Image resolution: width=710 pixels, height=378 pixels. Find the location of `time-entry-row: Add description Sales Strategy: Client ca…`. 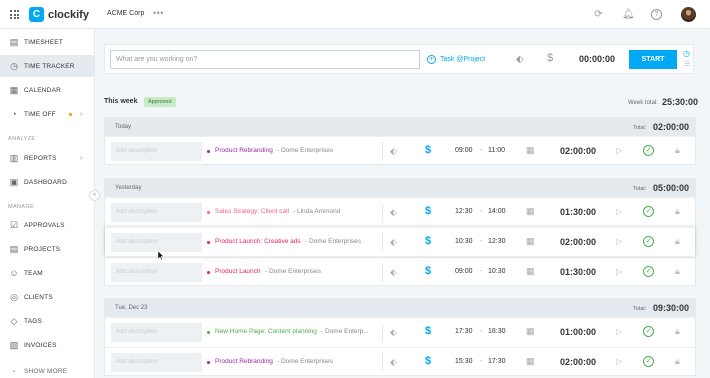

time-entry-row: Add description Sales Strategy: Client ca… is located at coordinates (400, 211).